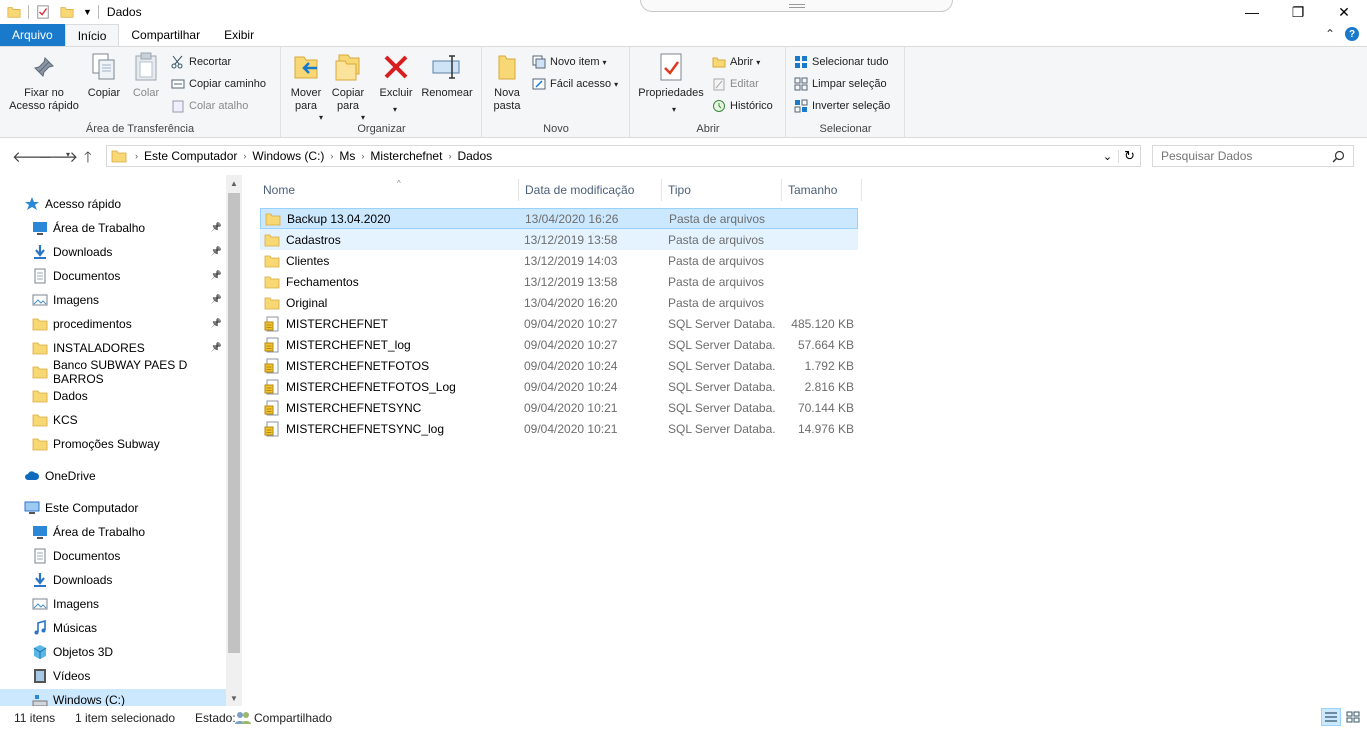 This screenshot has height=729, width=1367. I want to click on sidebar-item-downloads: Downloads, so click(113, 580).